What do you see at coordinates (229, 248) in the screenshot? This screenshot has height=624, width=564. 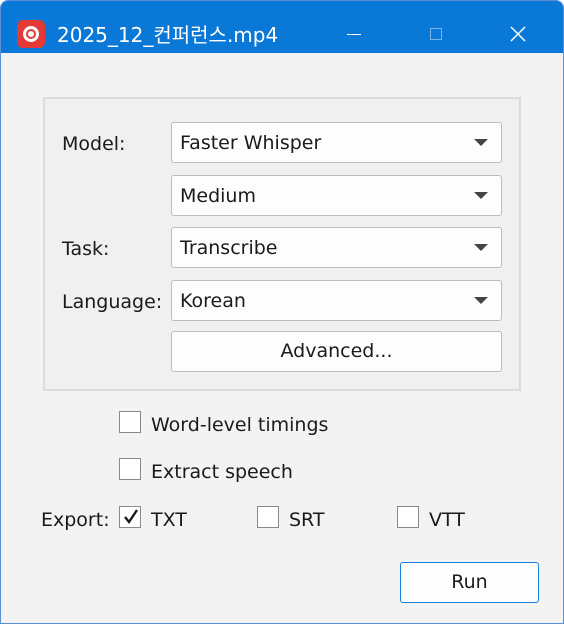 I see `task-select-value: Transcribe` at bounding box center [229, 248].